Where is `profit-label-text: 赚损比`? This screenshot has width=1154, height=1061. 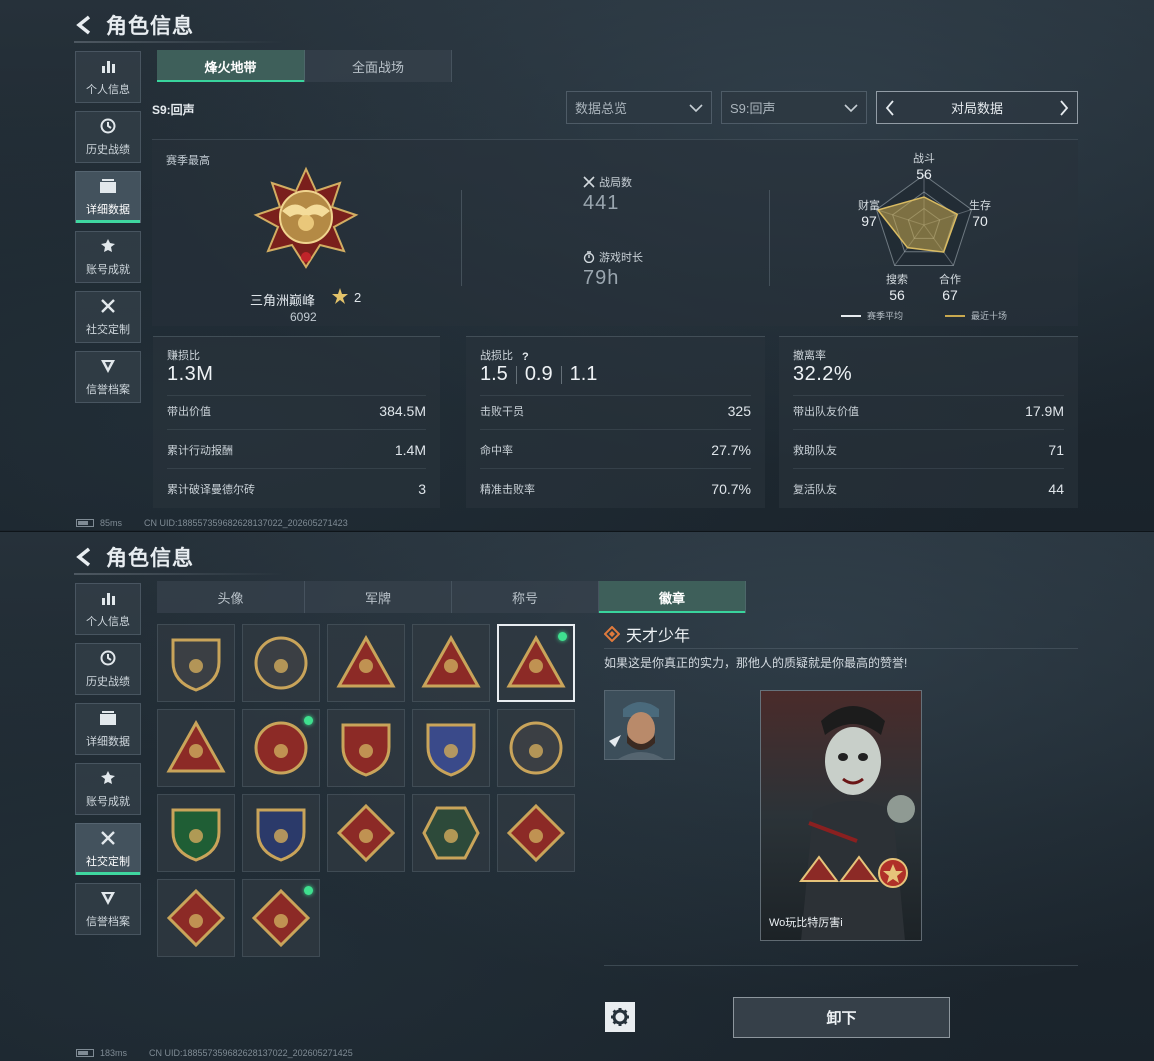 profit-label-text: 赚损比 is located at coordinates (183, 356).